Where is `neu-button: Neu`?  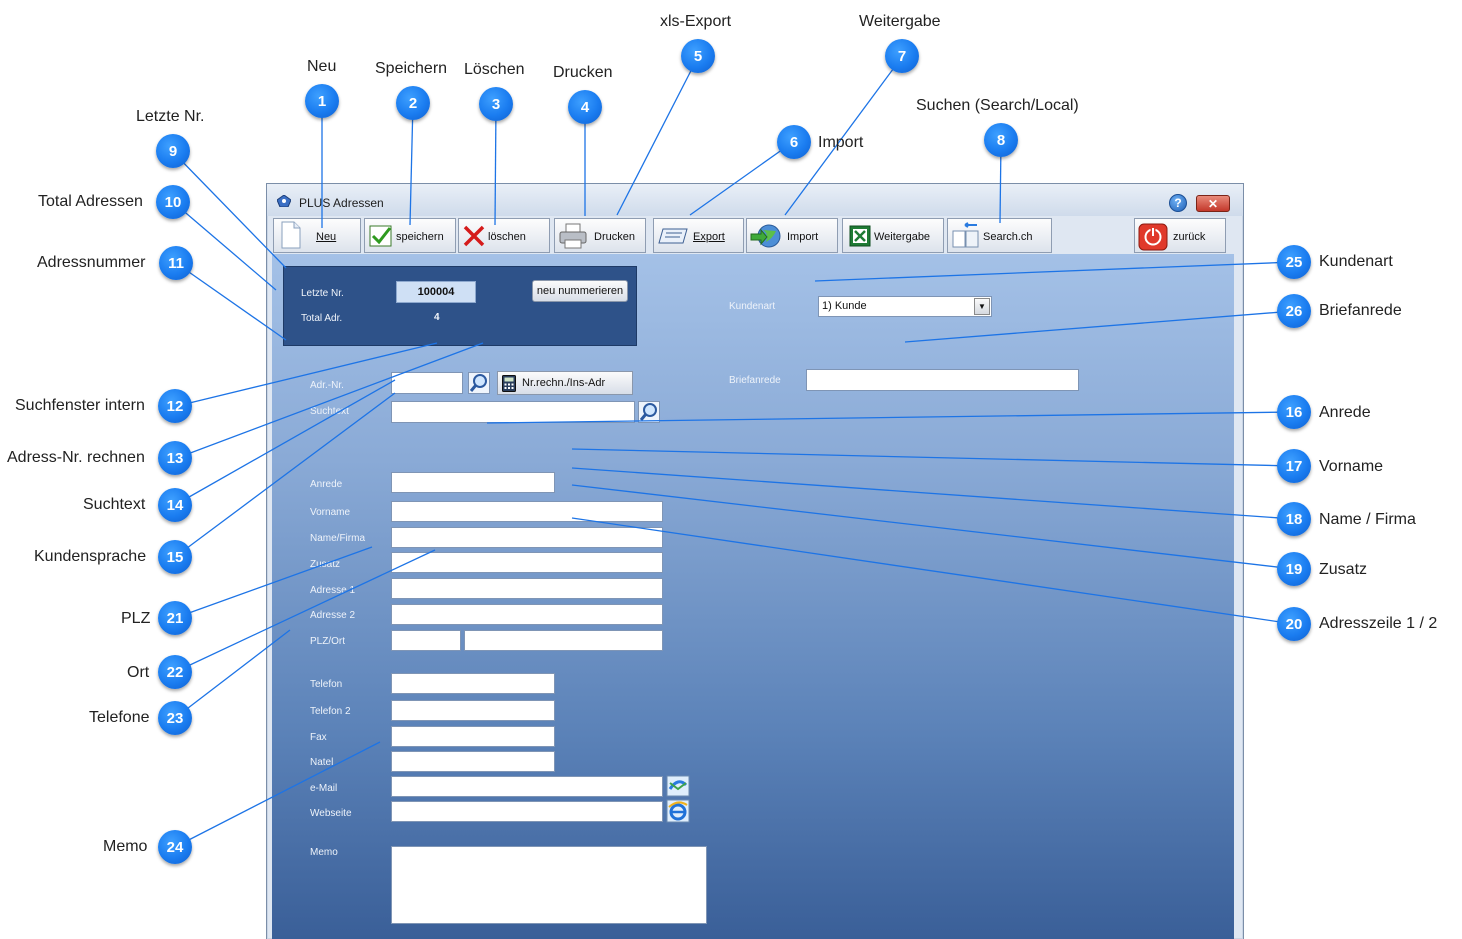
neu-button: Neu is located at coordinates (317, 235).